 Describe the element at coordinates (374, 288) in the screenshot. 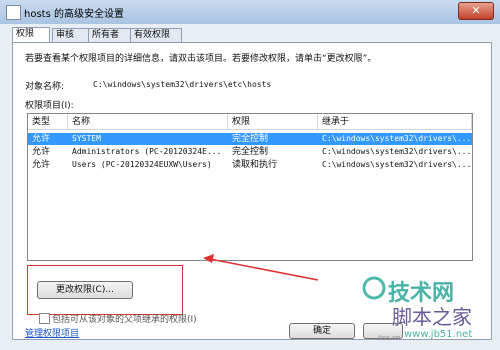

I see `watermark-logo-icon` at that location.